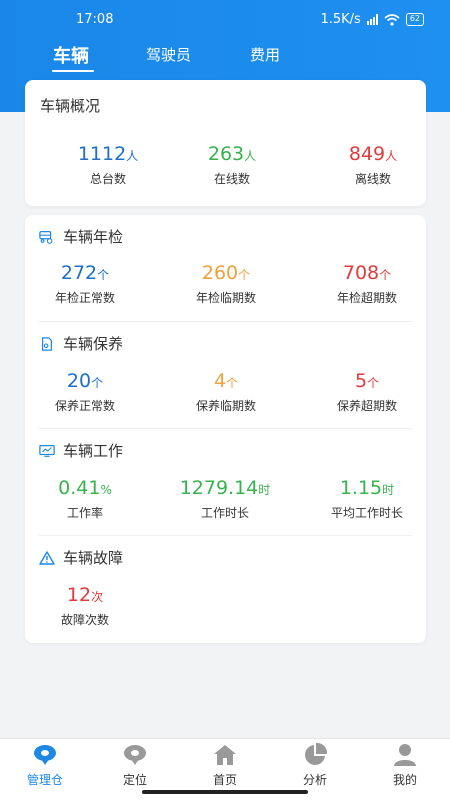 The height and width of the screenshot is (800, 450). What do you see at coordinates (372, 179) in the screenshot?
I see `stat-label: 离线数` at bounding box center [372, 179].